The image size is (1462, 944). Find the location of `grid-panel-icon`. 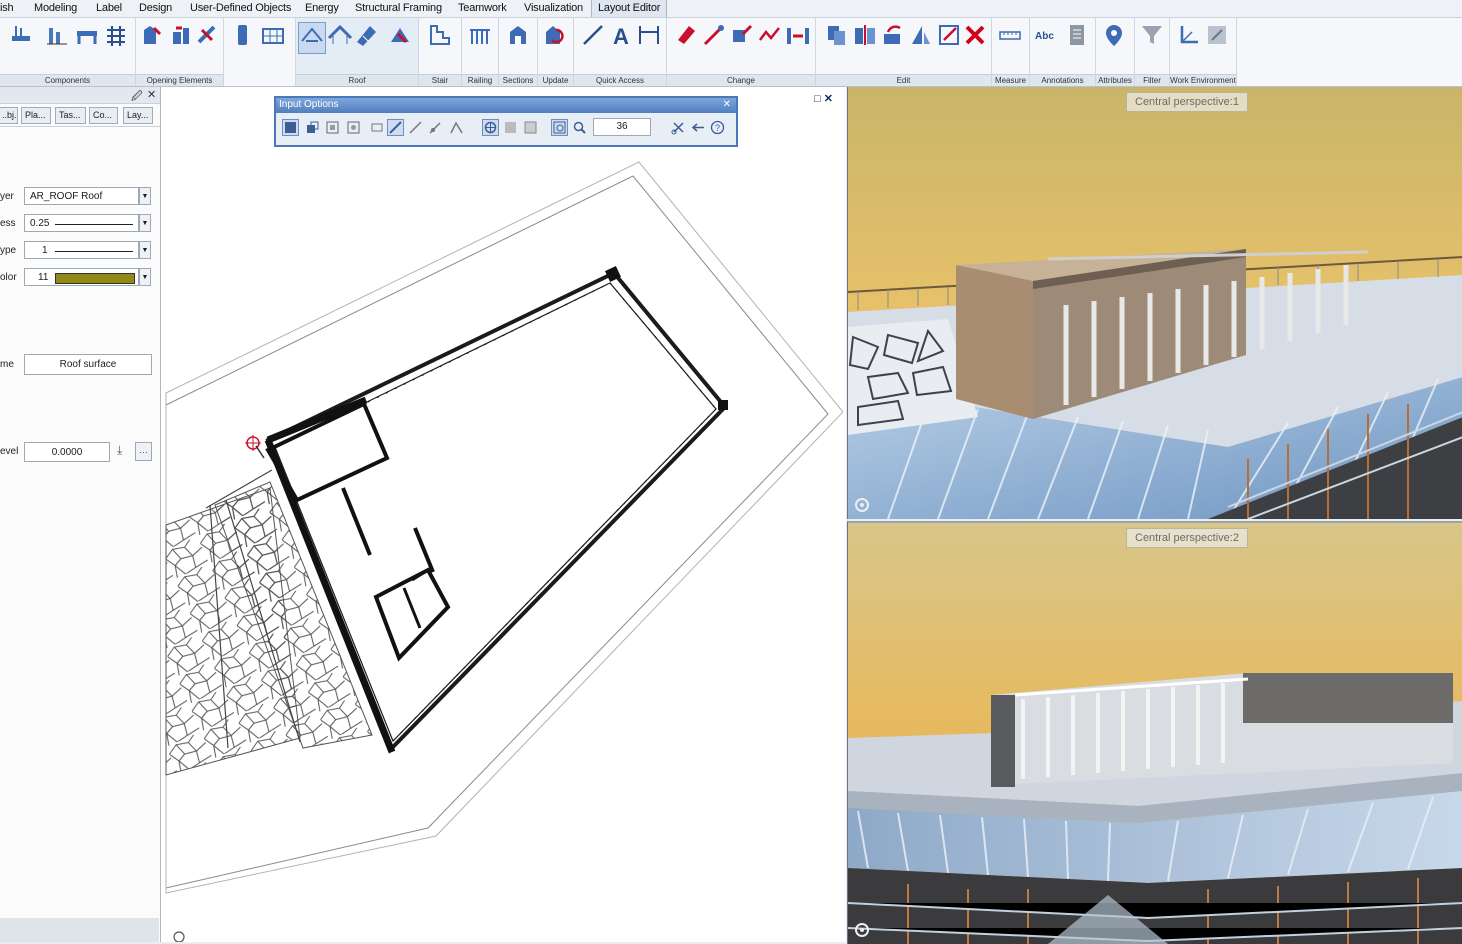

grid-panel-icon is located at coordinates (273, 37).